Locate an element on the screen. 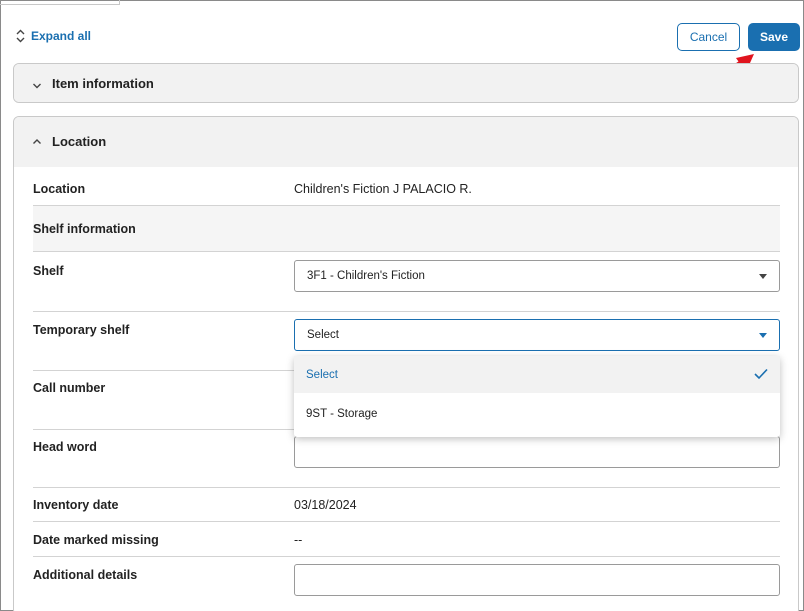 The width and height of the screenshot is (804, 611). date-marked-missing-label: Date marked missing is located at coordinates (96, 540).